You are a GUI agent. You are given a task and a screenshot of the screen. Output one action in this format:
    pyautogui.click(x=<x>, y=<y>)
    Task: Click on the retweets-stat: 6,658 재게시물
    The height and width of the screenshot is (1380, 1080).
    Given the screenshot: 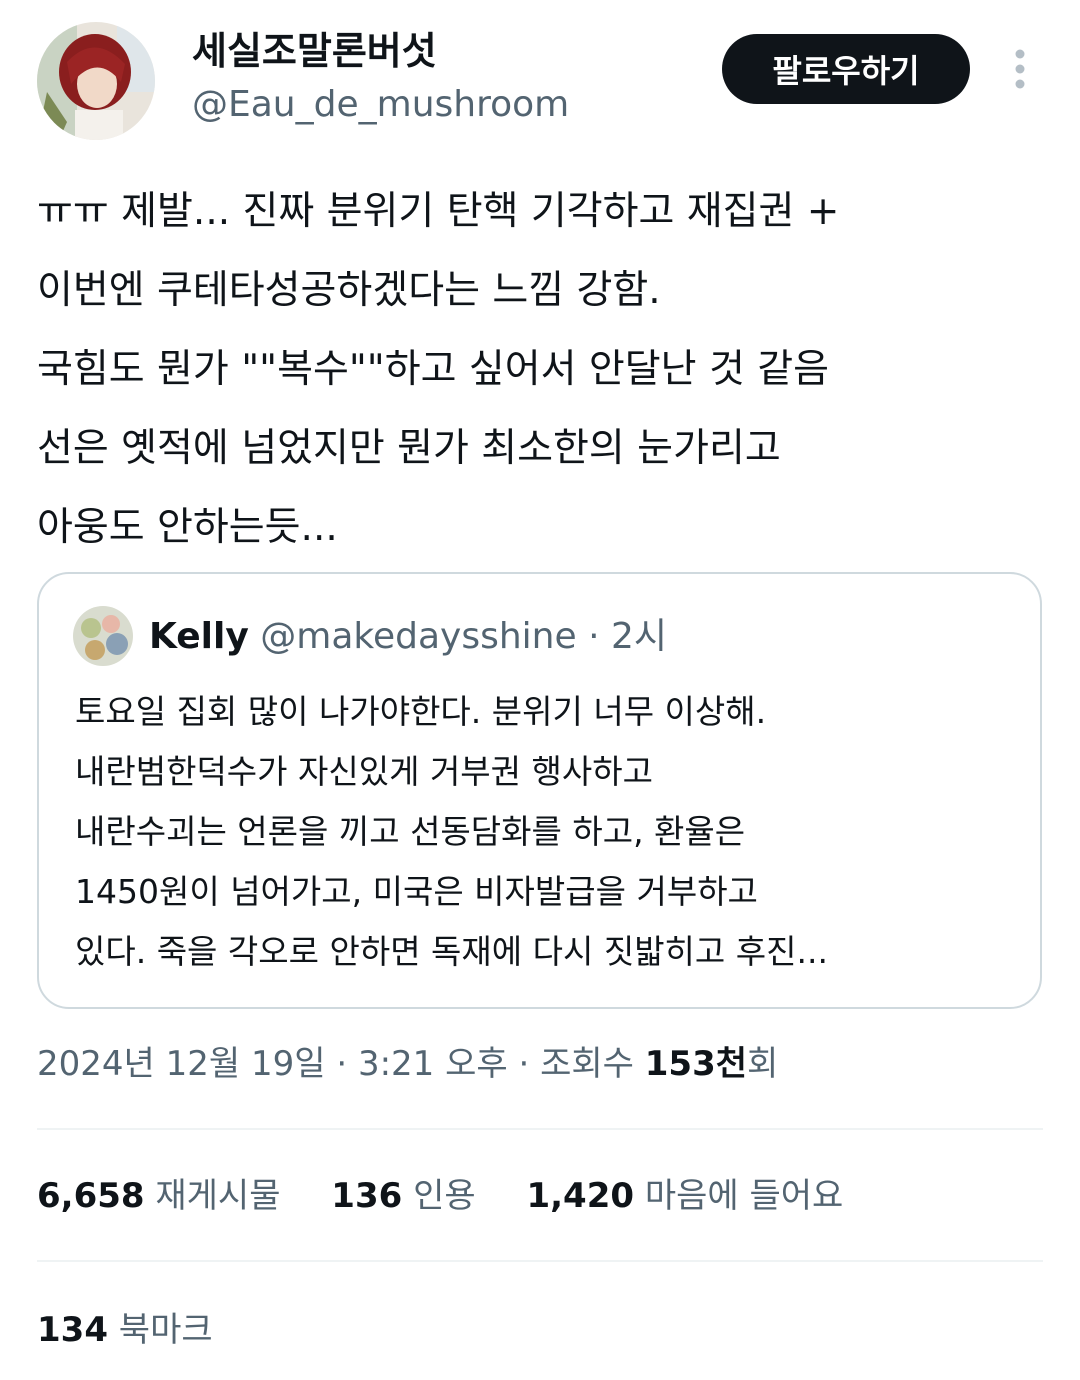 What is the action you would take?
    pyautogui.click(x=158, y=1196)
    